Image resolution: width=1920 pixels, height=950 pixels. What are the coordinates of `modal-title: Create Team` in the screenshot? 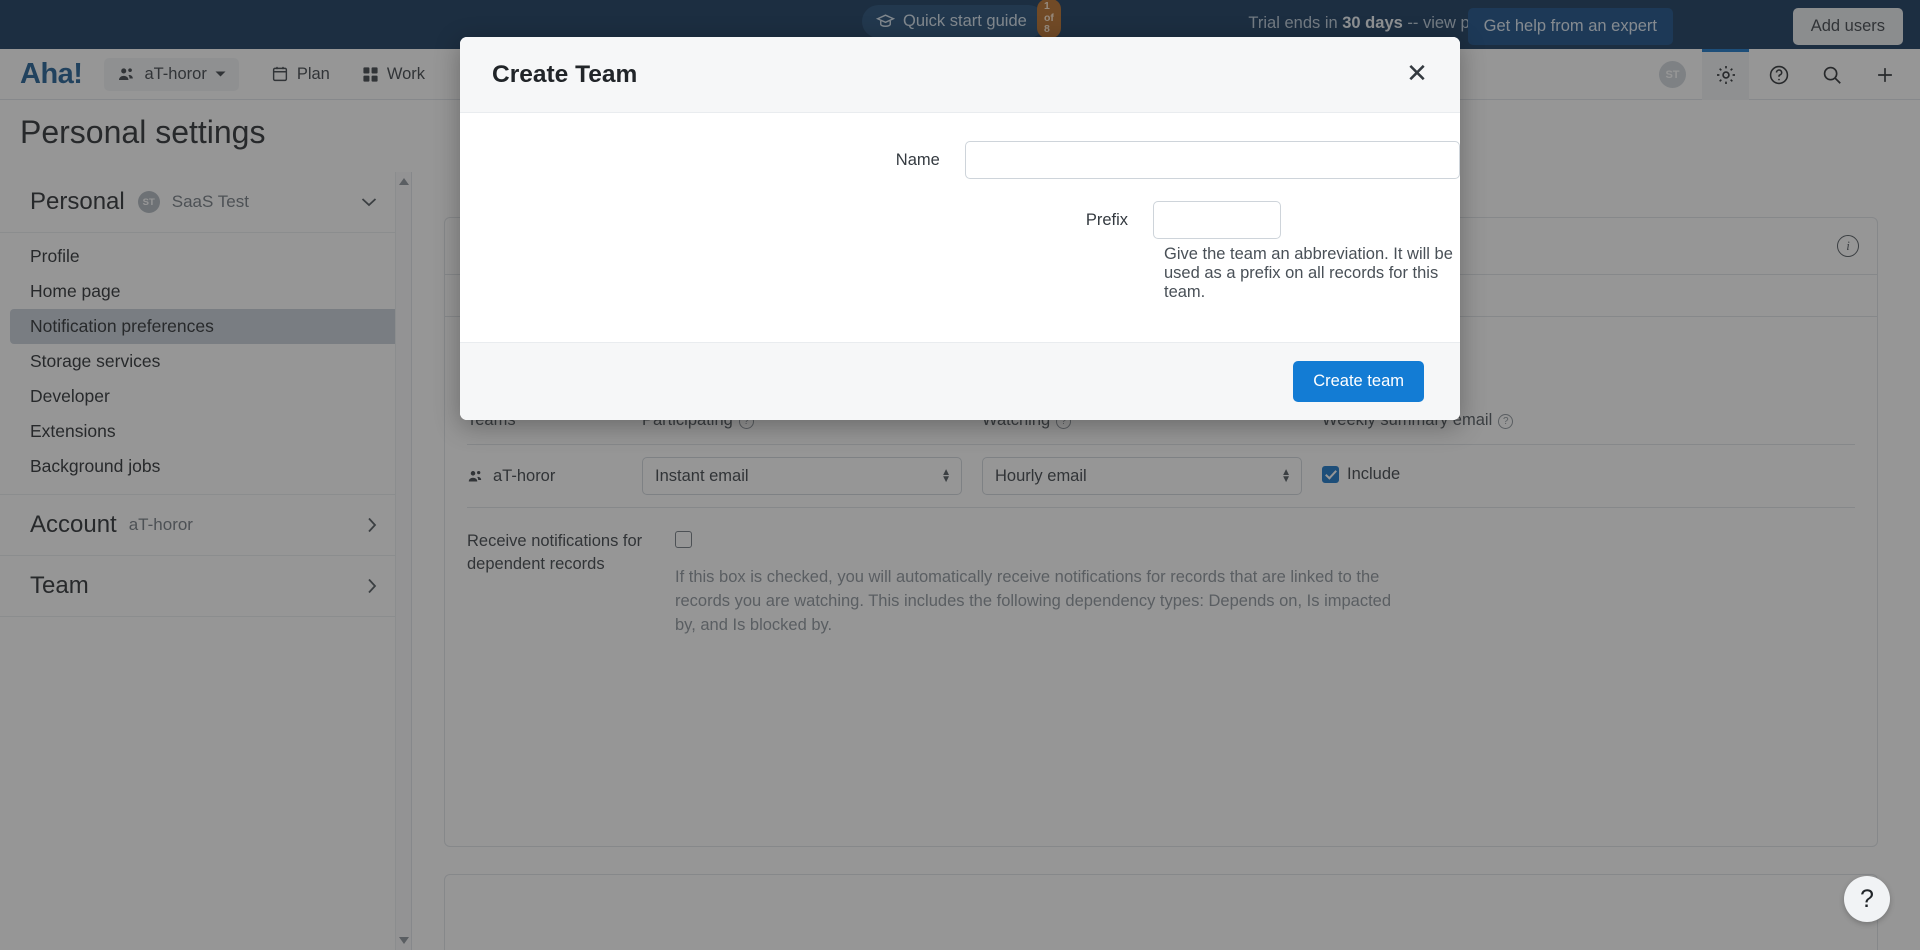 It's located at (565, 74).